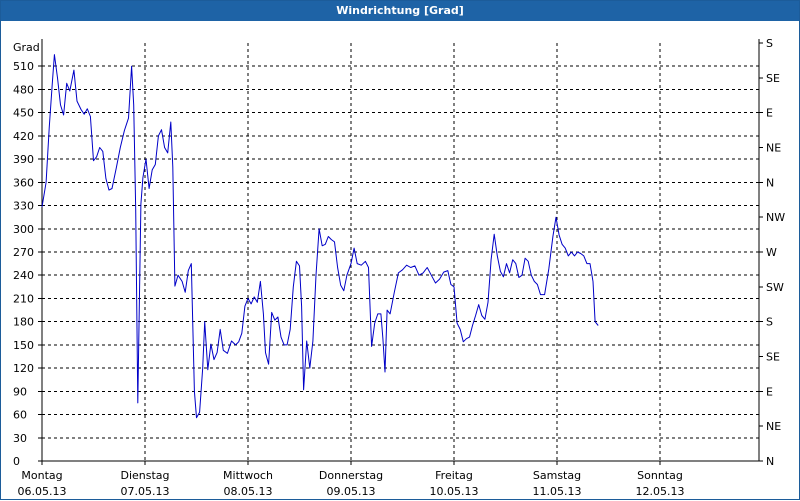  What do you see at coordinates (145, 491) in the screenshot?
I see `x-tick-label-date: 07.05.13` at bounding box center [145, 491].